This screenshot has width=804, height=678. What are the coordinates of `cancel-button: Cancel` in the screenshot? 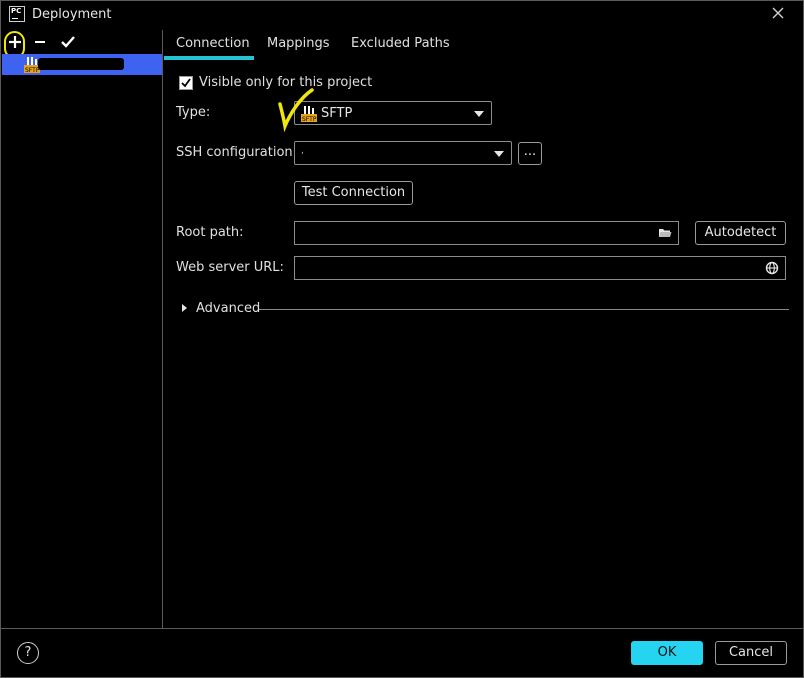 It's located at (751, 653).